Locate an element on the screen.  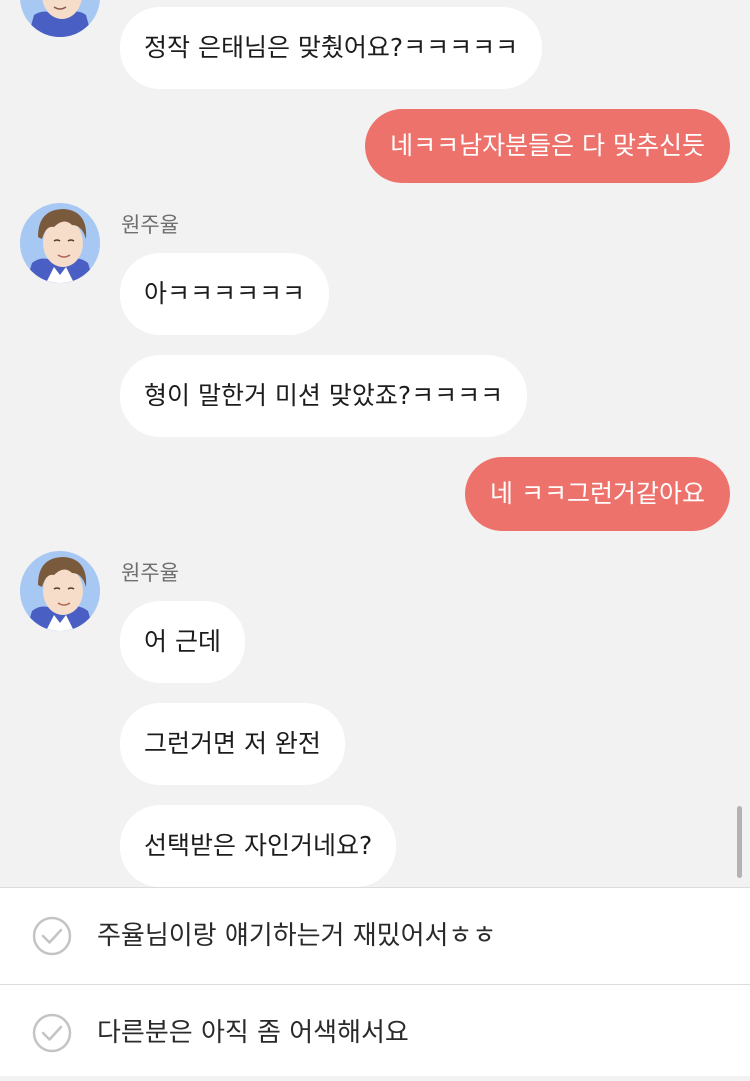
reply-choice: 주율님이랑 얘기하는거 재밌어서ㅎㅎ is located at coordinates (375, 936).